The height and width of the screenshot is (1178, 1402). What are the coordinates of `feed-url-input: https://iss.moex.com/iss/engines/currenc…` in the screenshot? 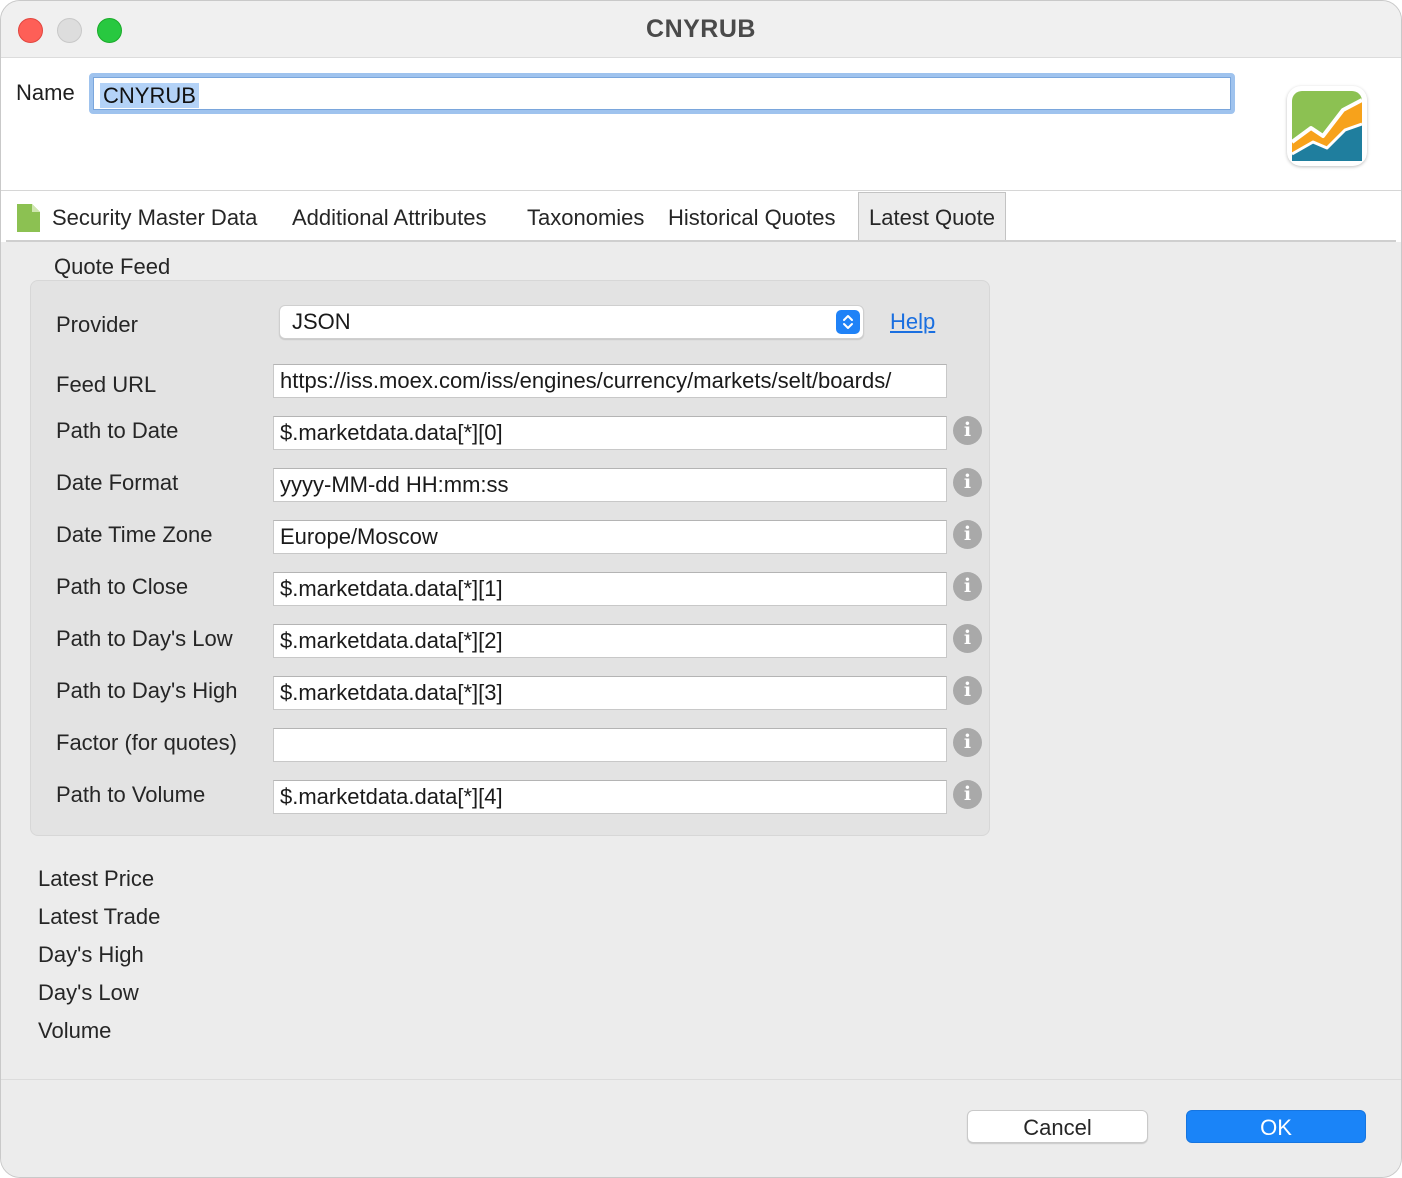 It's located at (610, 381).